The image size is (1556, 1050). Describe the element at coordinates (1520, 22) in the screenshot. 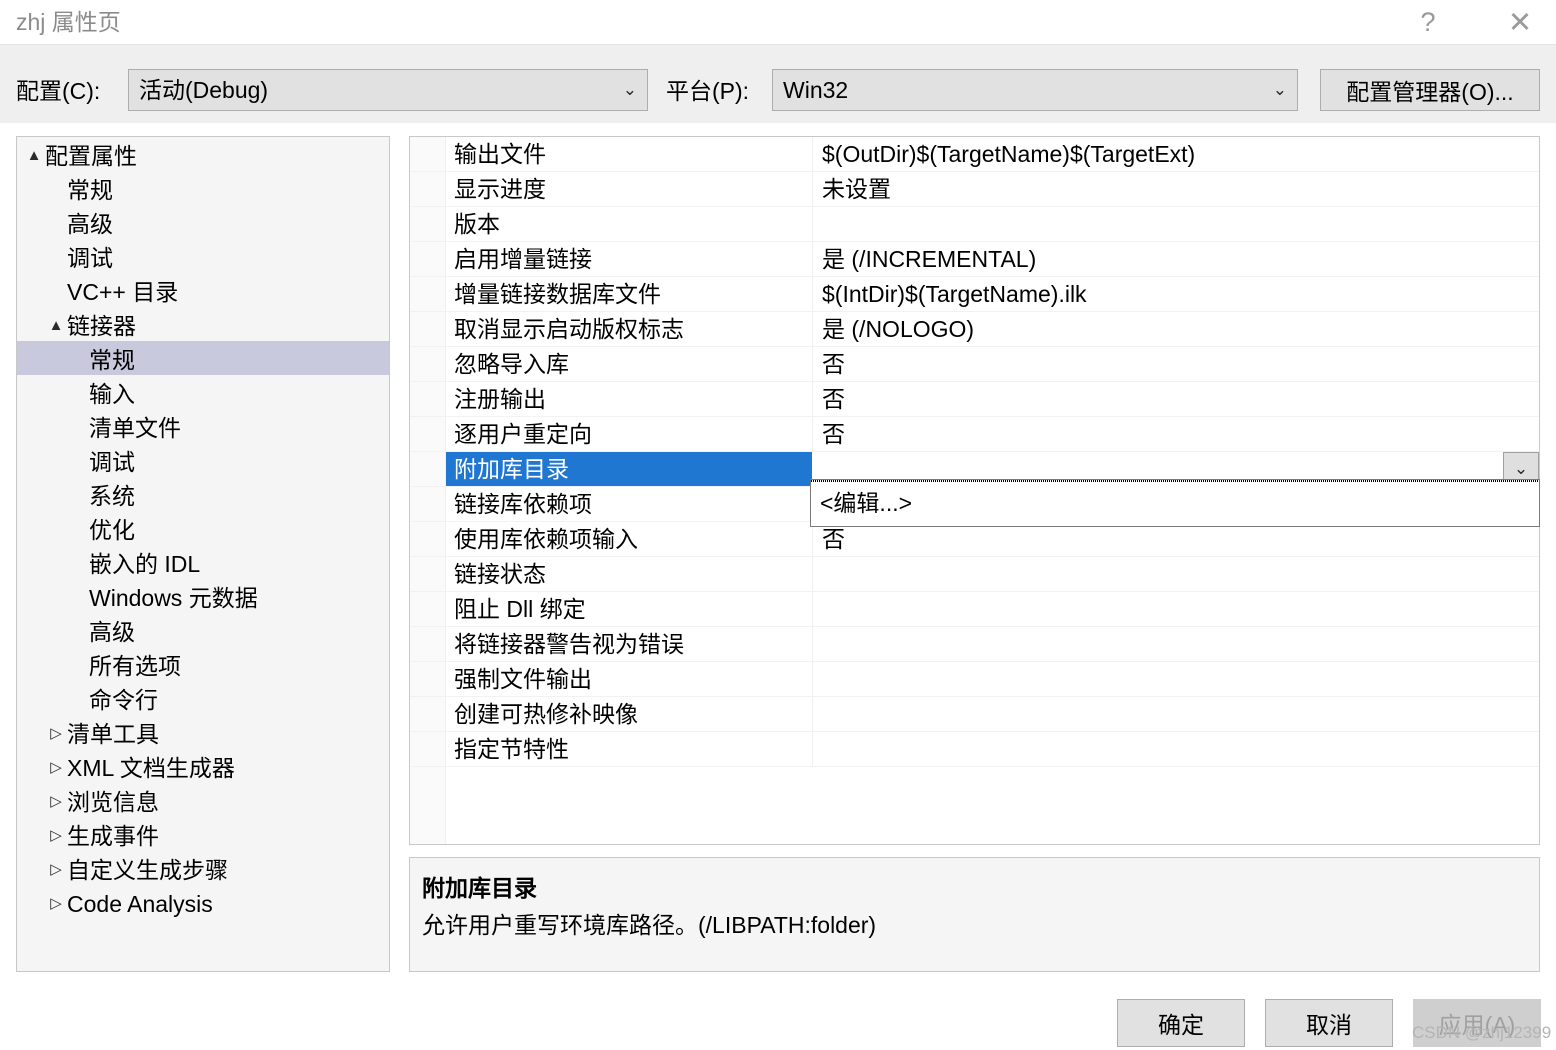

I see `close-icon: ✕` at that location.